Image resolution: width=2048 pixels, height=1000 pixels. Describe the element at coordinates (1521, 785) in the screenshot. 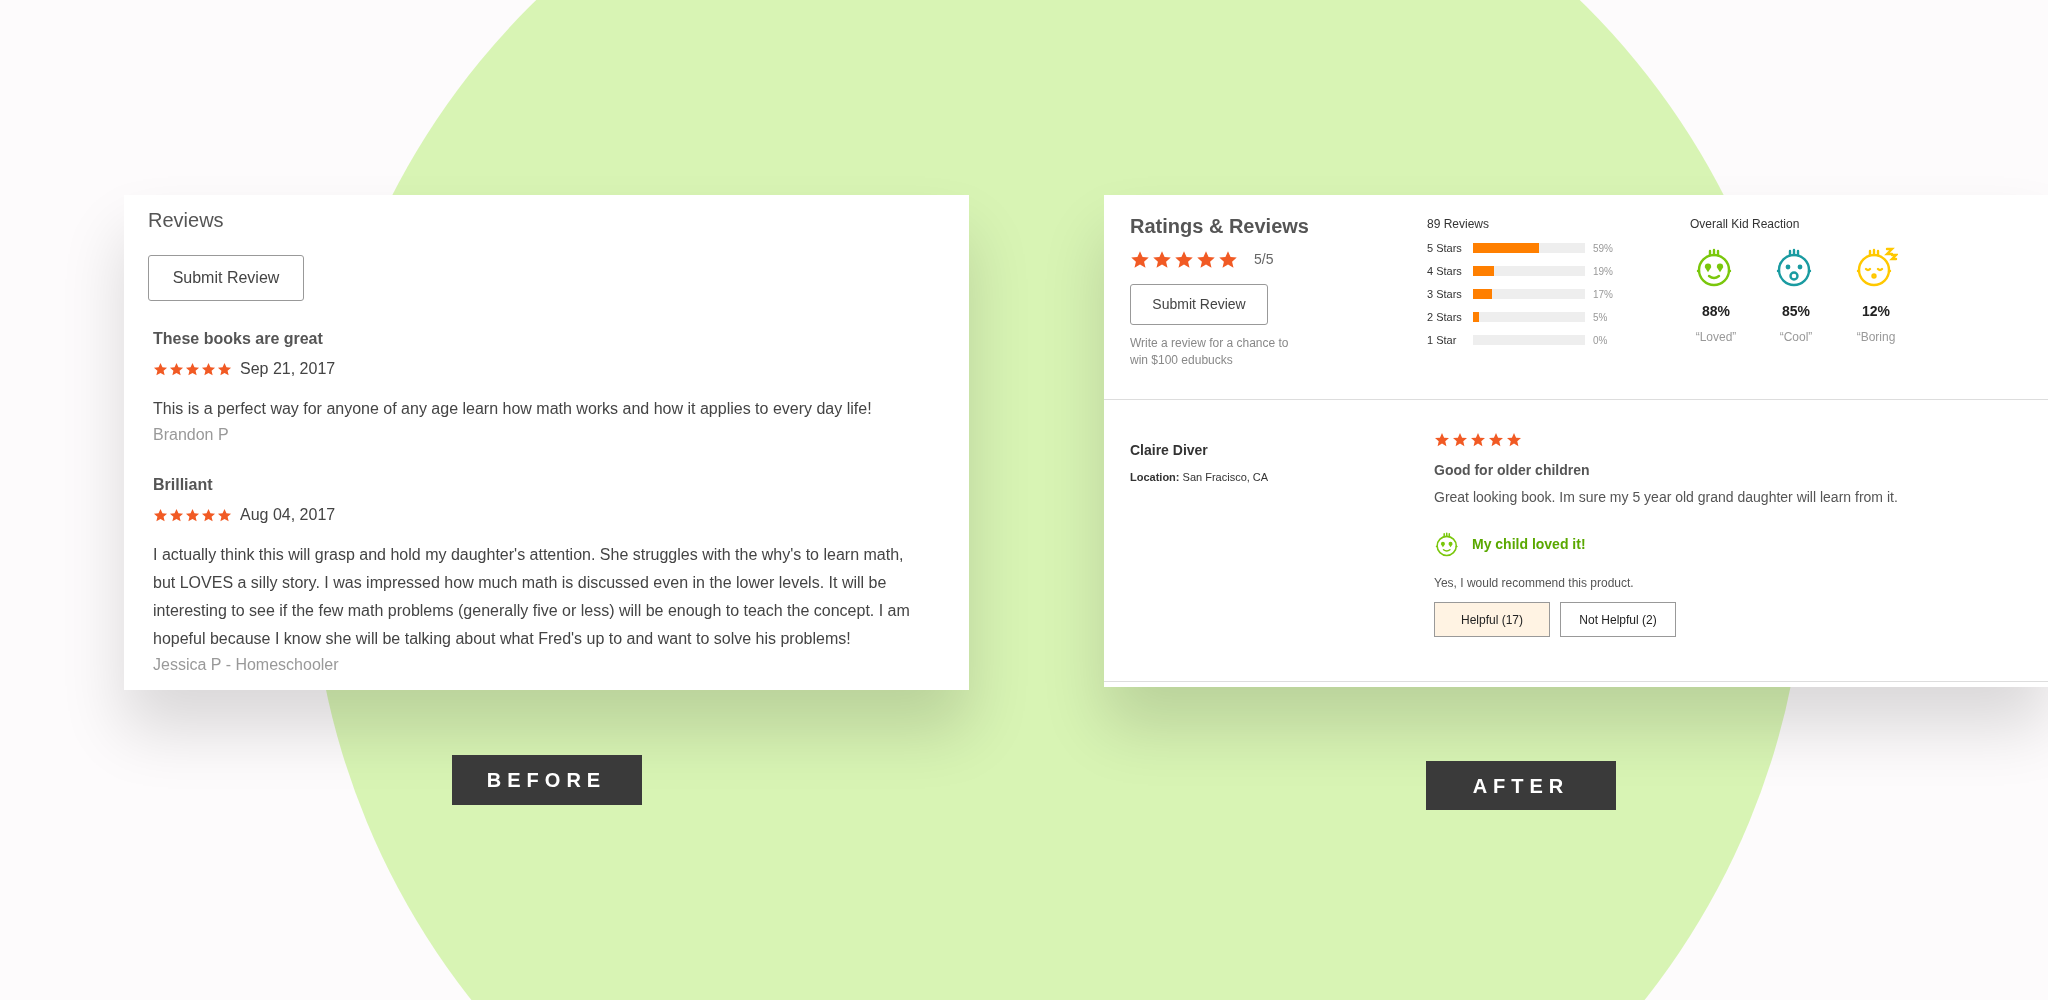

I see `after-label: AFTER` at that location.